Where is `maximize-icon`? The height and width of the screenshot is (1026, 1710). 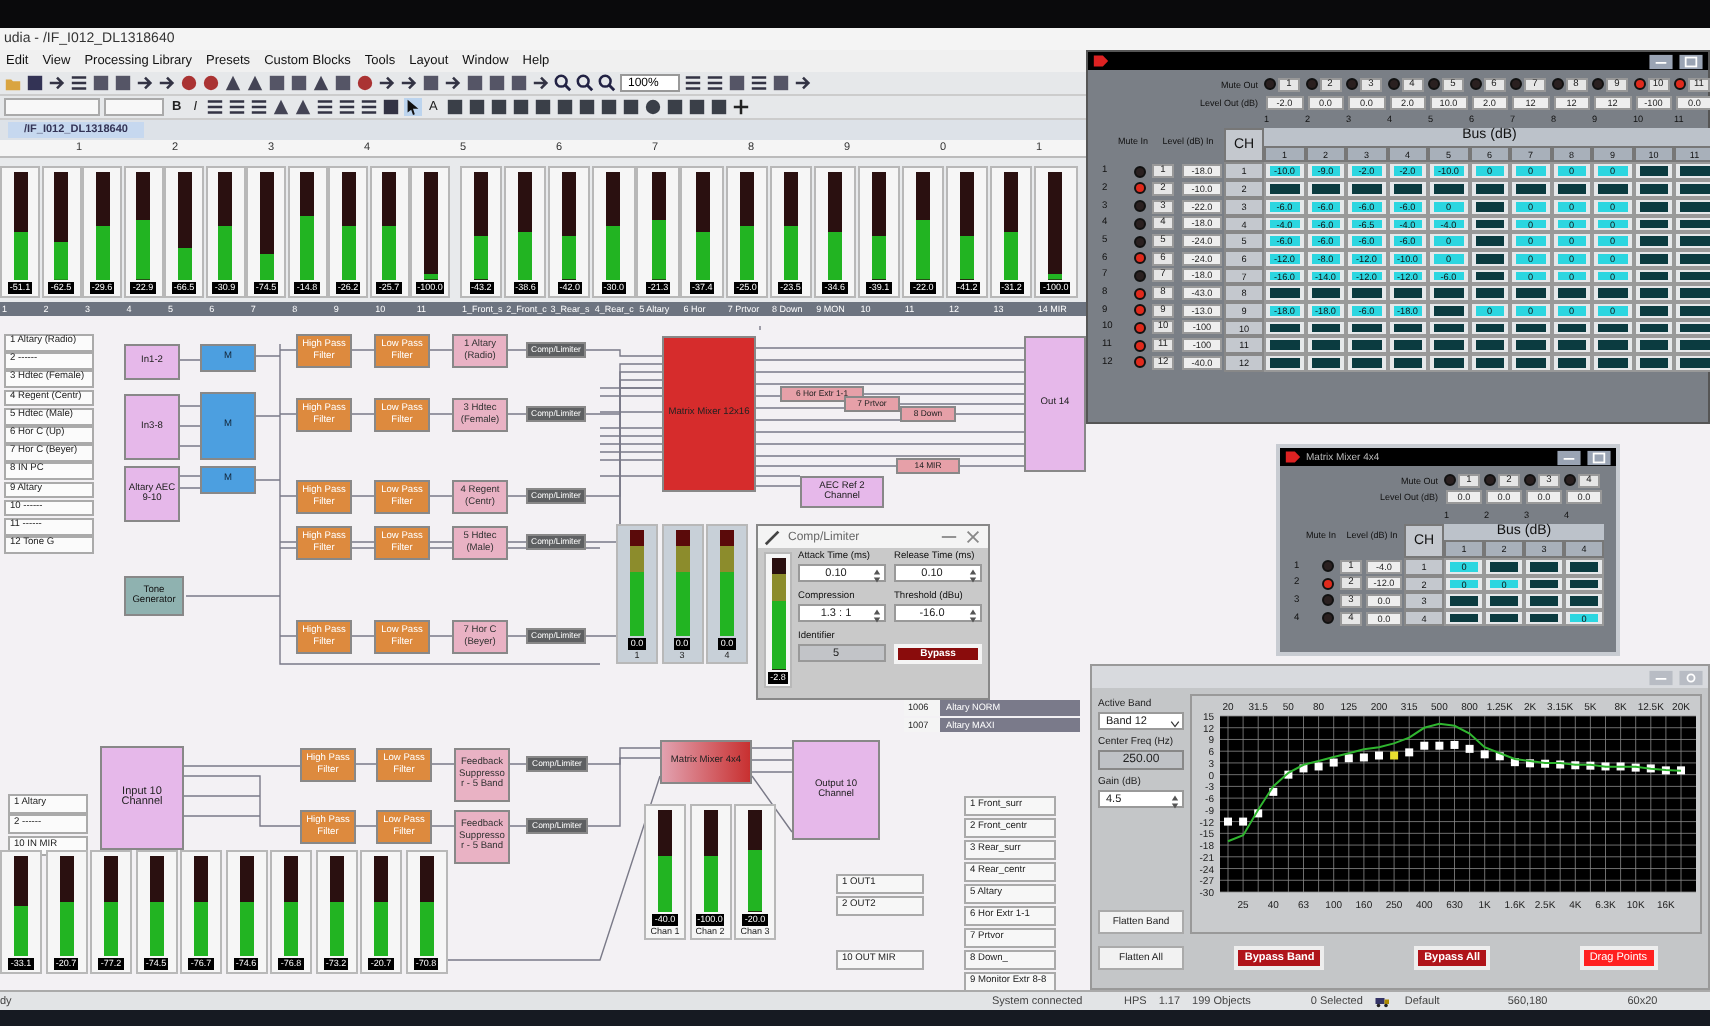 maximize-icon is located at coordinates (1691, 61).